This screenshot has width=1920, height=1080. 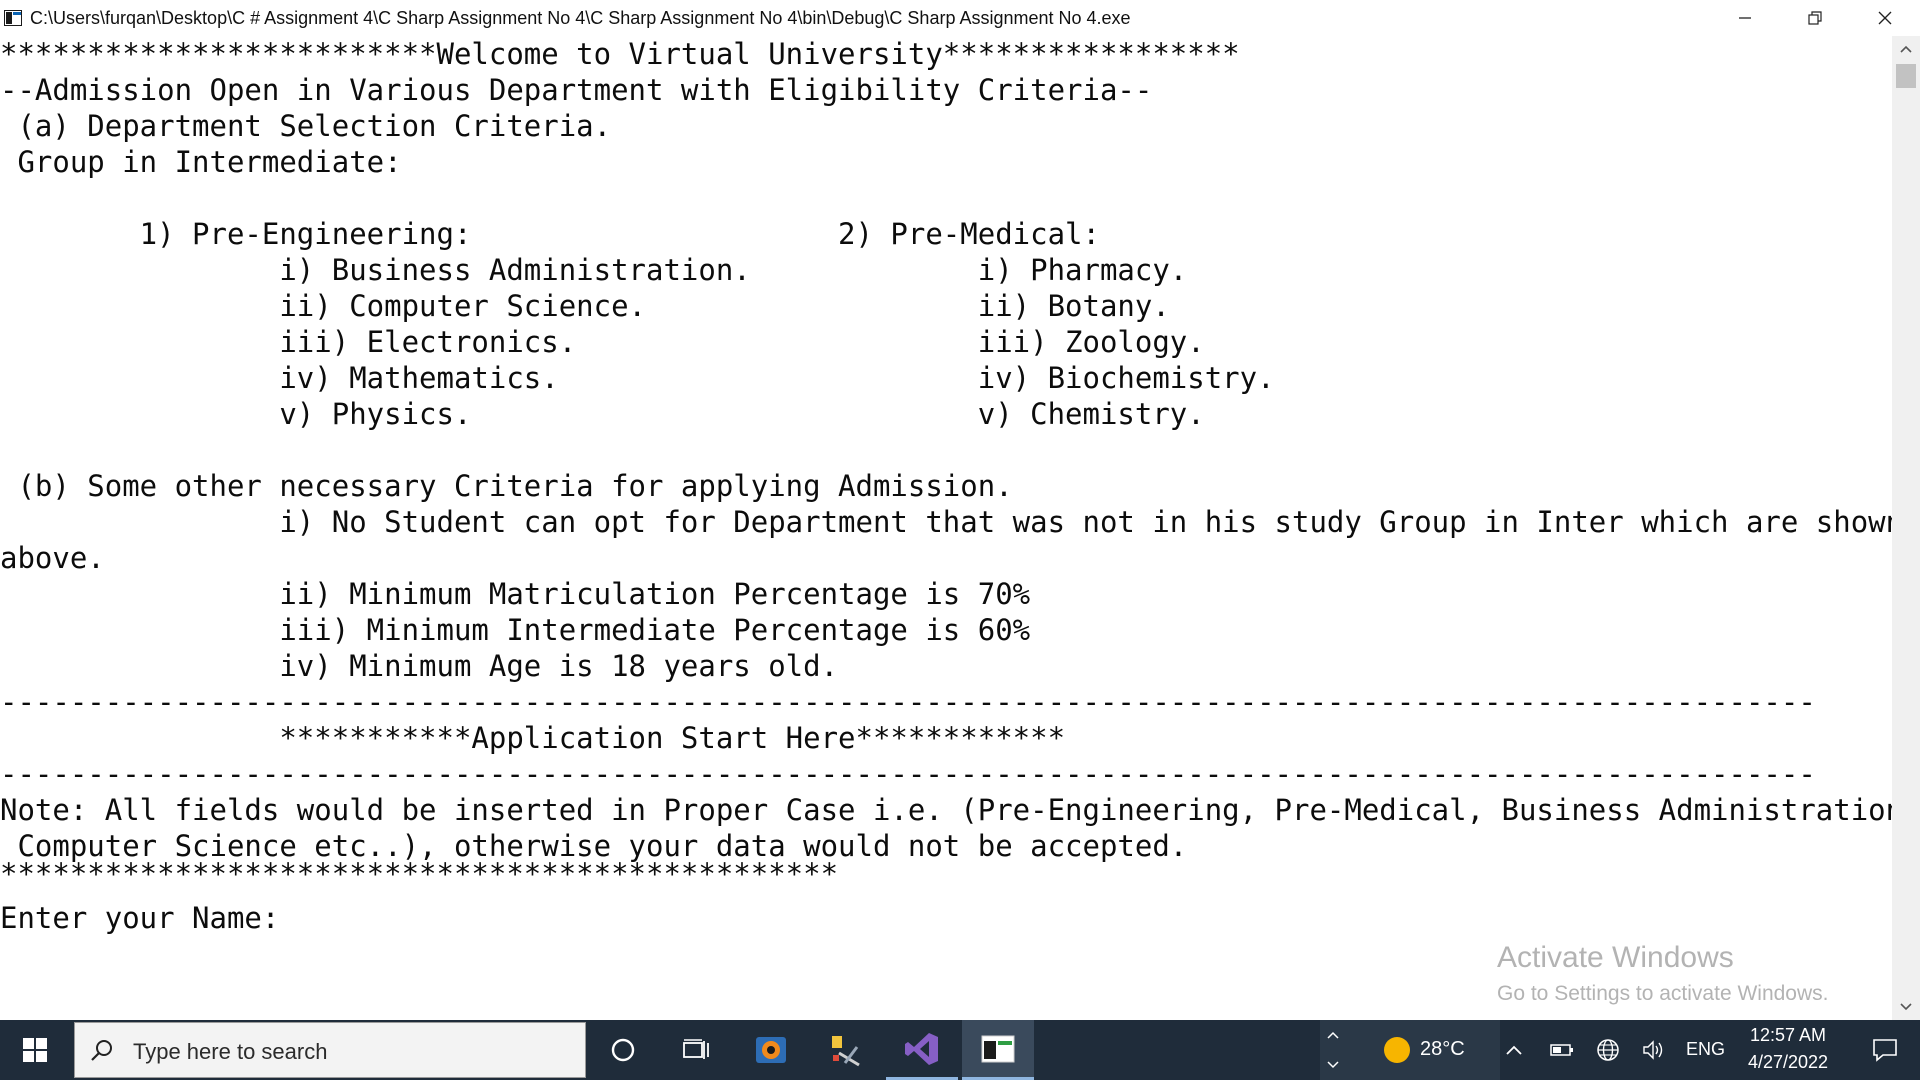 I want to click on notifications-button, so click(x=1885, y=1050).